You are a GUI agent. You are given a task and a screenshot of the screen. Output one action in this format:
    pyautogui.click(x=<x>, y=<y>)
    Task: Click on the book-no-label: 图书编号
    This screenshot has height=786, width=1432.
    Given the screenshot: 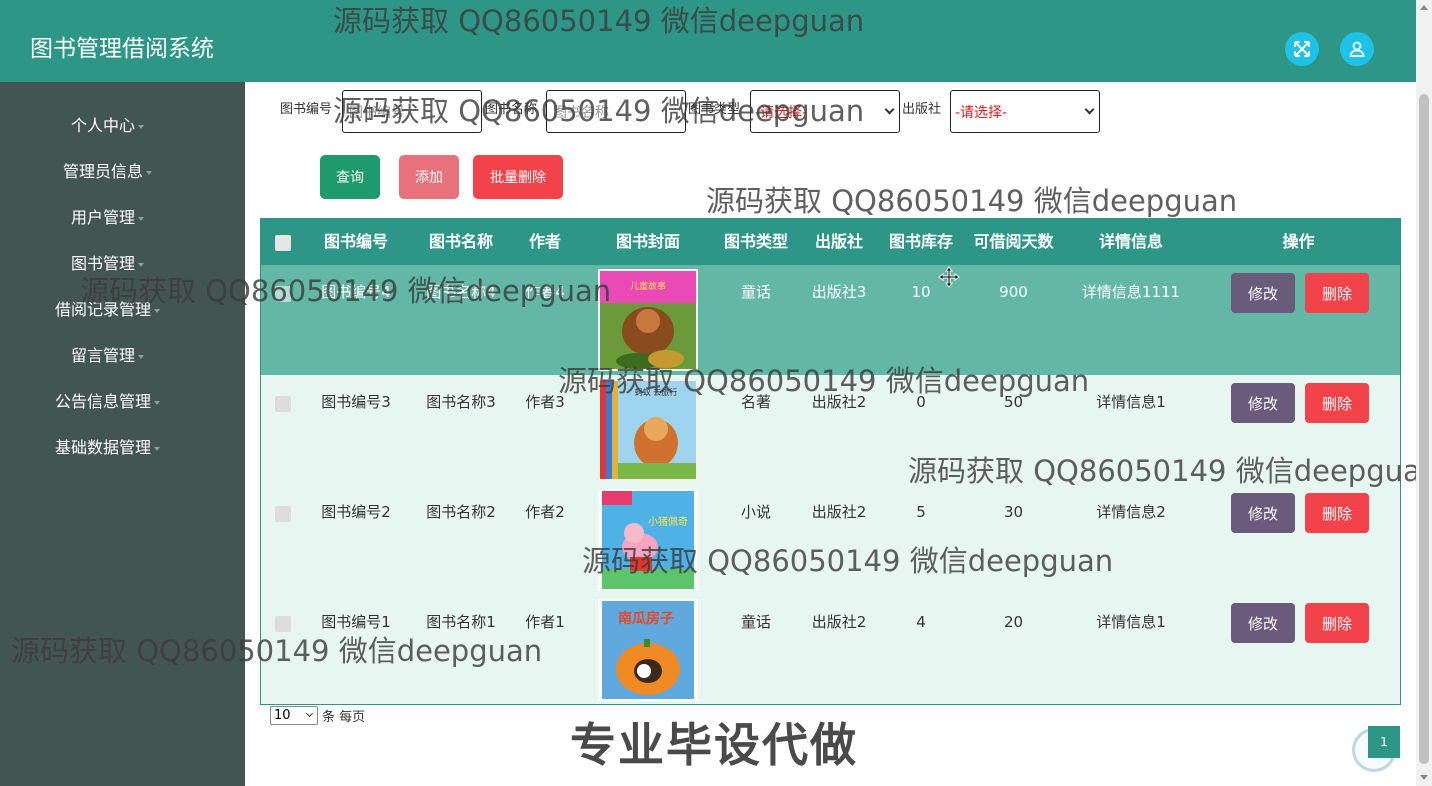 What is the action you would take?
    pyautogui.click(x=306, y=109)
    